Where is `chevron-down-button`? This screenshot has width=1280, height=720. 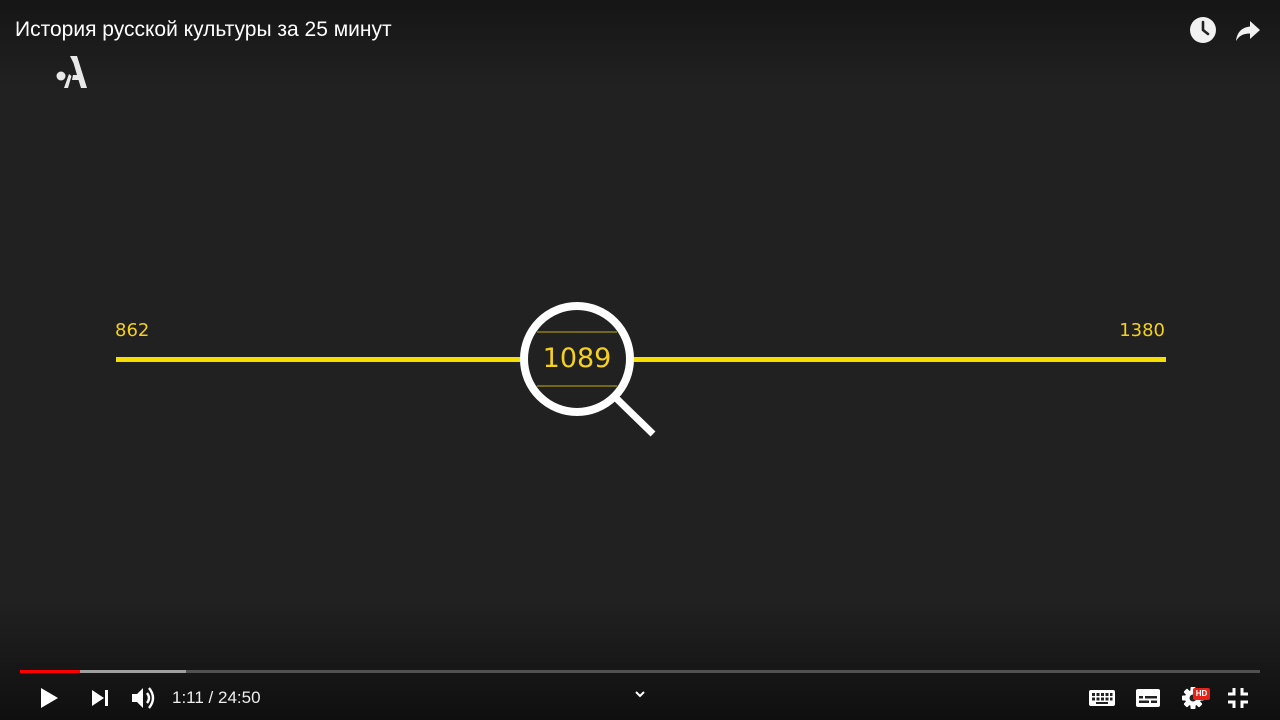
chevron-down-button is located at coordinates (640, 695).